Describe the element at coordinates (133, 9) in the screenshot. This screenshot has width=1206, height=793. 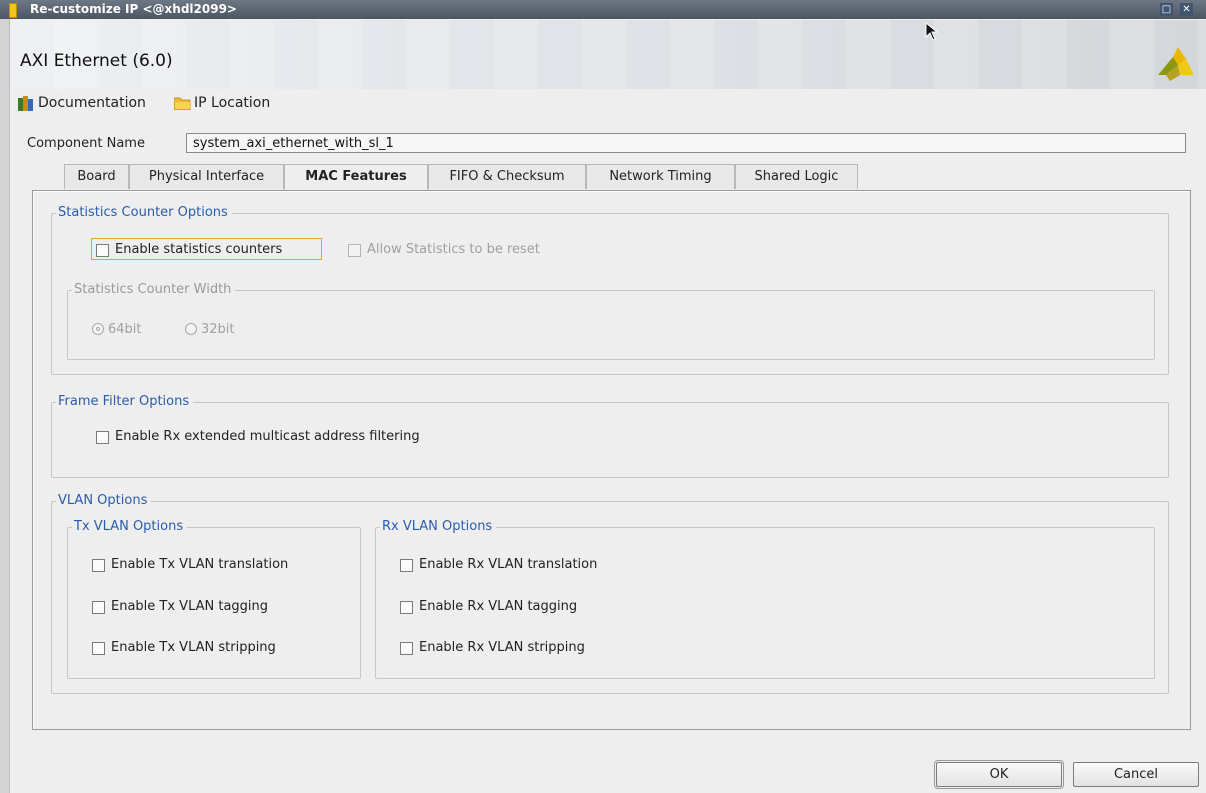
I see `window-title: Re-customize IP <@xhdl2099>` at that location.